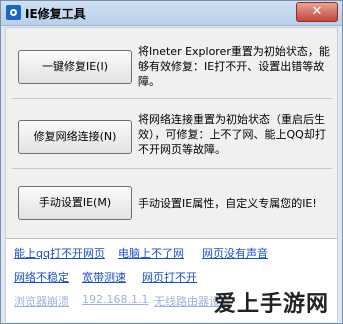 The height and width of the screenshot is (324, 343). Describe the element at coordinates (41, 277) in the screenshot. I see `link-unstable-network: 网络不稳定` at that location.